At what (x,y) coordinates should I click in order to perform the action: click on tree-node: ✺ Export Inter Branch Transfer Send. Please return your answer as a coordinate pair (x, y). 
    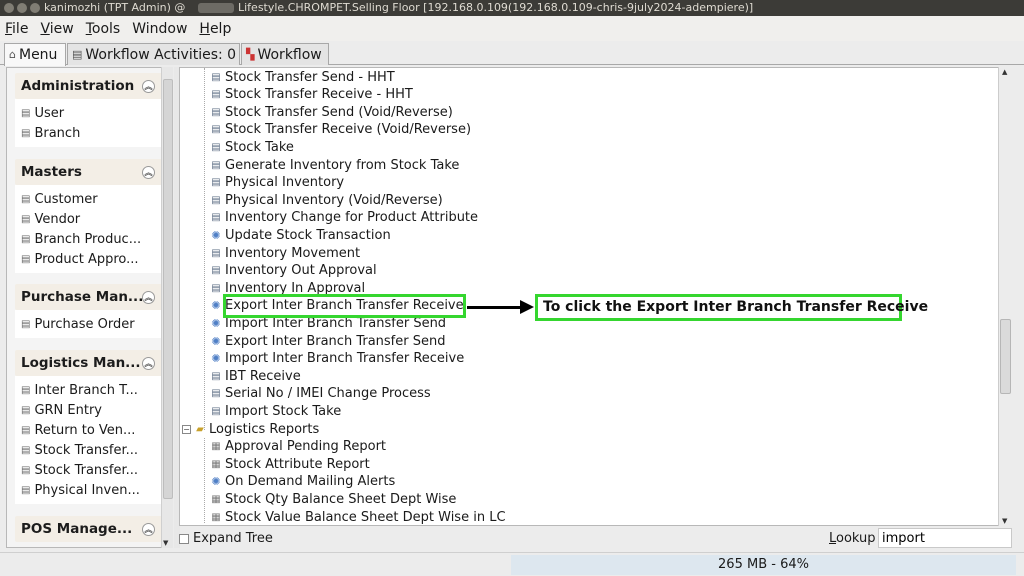
    Looking at the image, I should click on (327, 341).